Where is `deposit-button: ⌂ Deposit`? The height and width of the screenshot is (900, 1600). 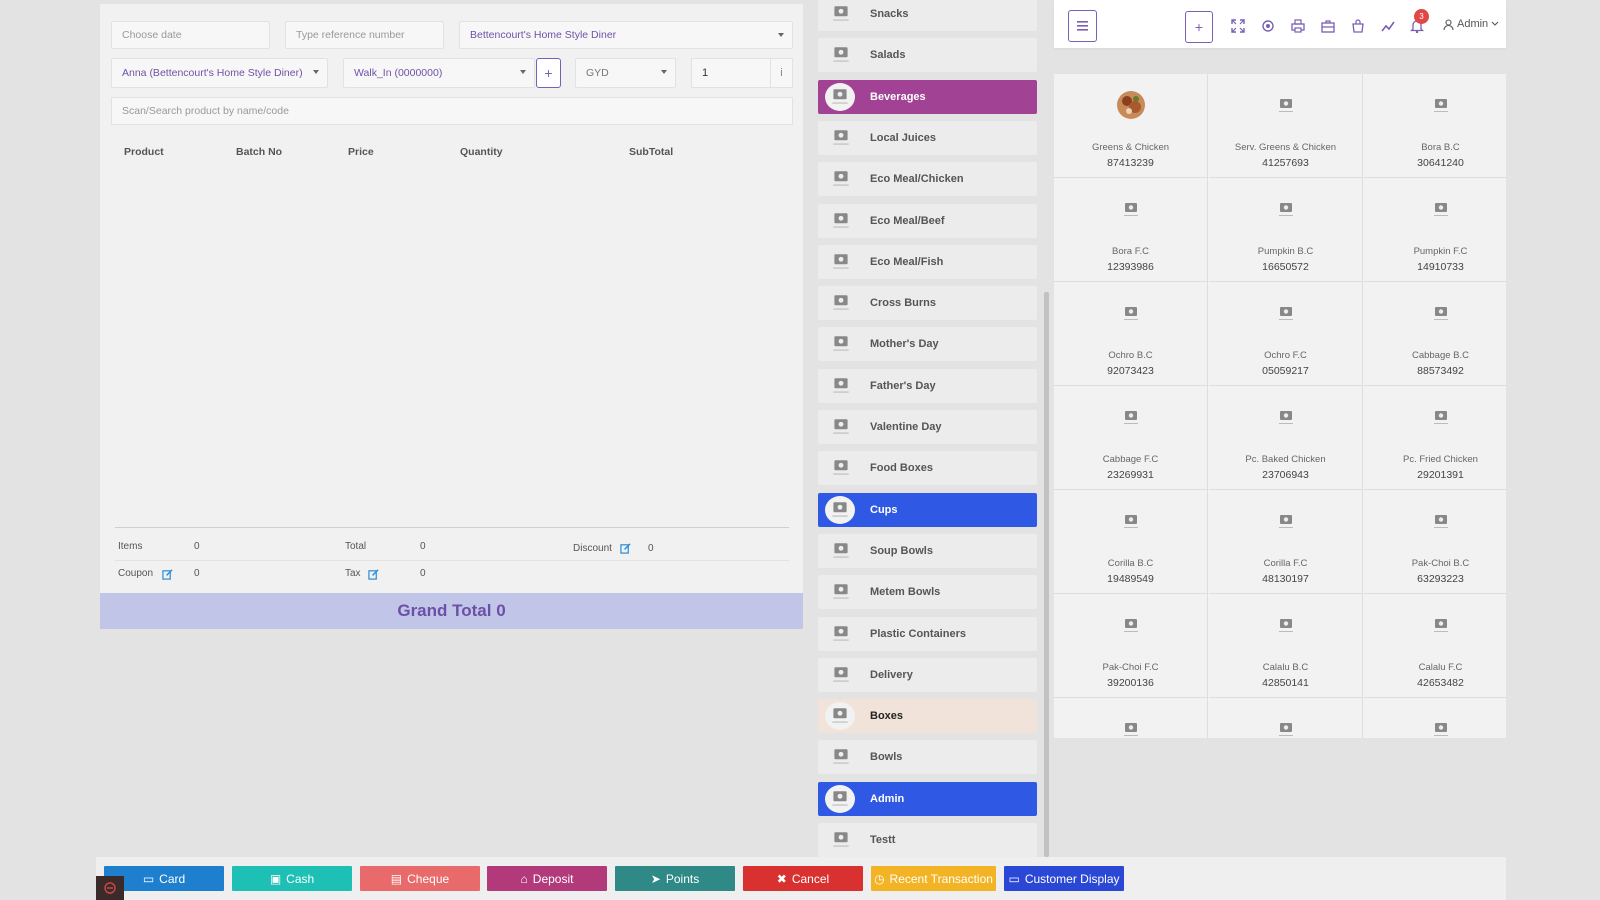
deposit-button: ⌂ Deposit is located at coordinates (547, 878).